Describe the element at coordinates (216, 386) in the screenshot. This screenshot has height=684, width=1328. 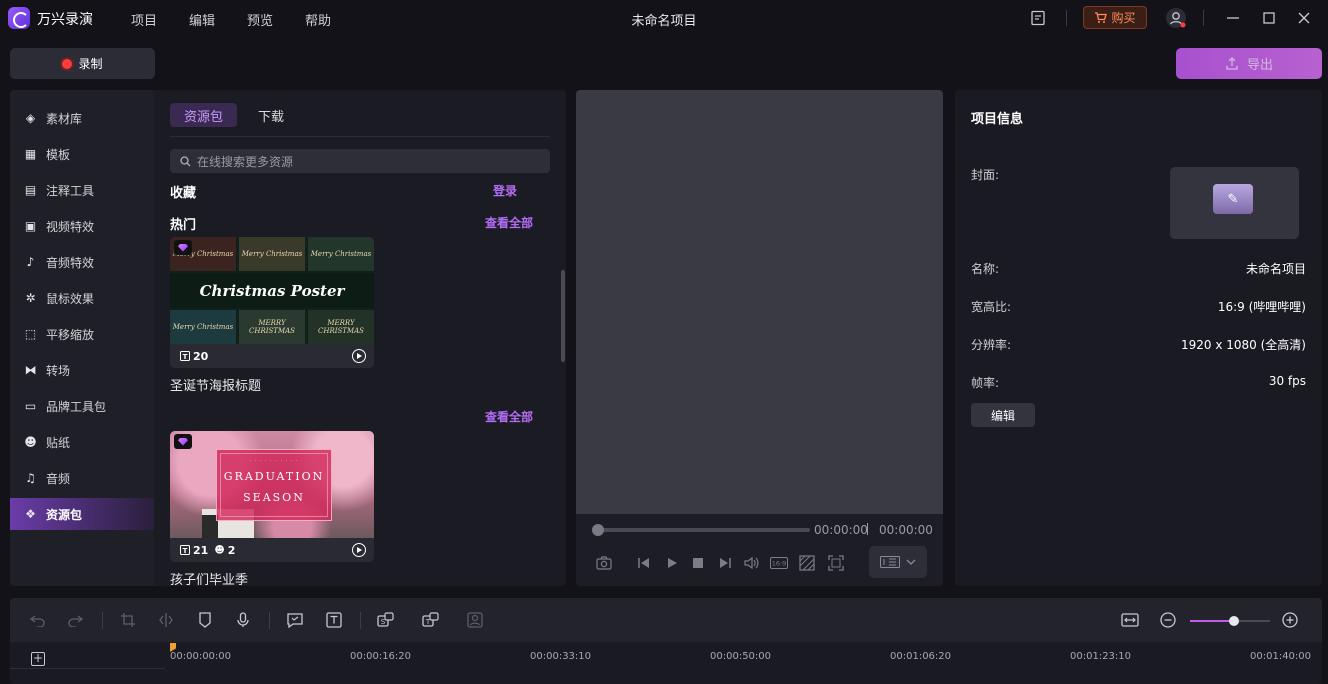
I see `card-name: 圣诞节海报标题` at that location.